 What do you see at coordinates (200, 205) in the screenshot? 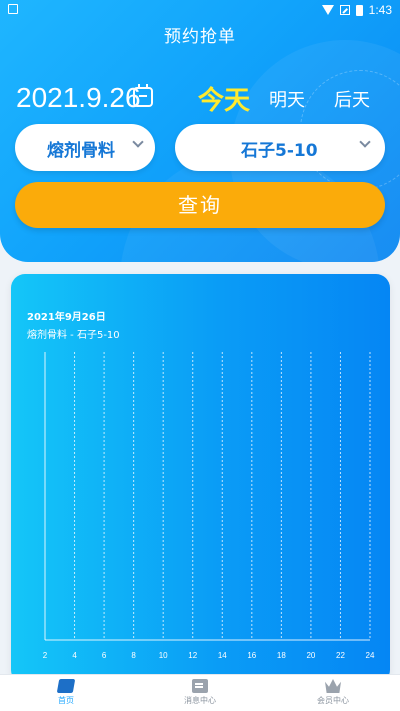
I see `query-button: 查询` at bounding box center [200, 205].